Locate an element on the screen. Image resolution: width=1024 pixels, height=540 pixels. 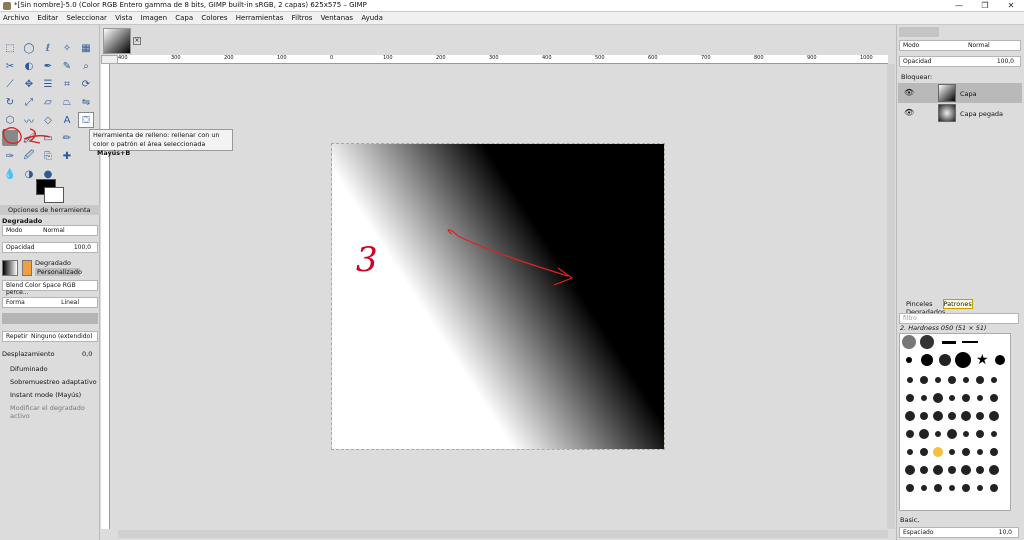
brush-grid: ★ is located at coordinates (955, 422).